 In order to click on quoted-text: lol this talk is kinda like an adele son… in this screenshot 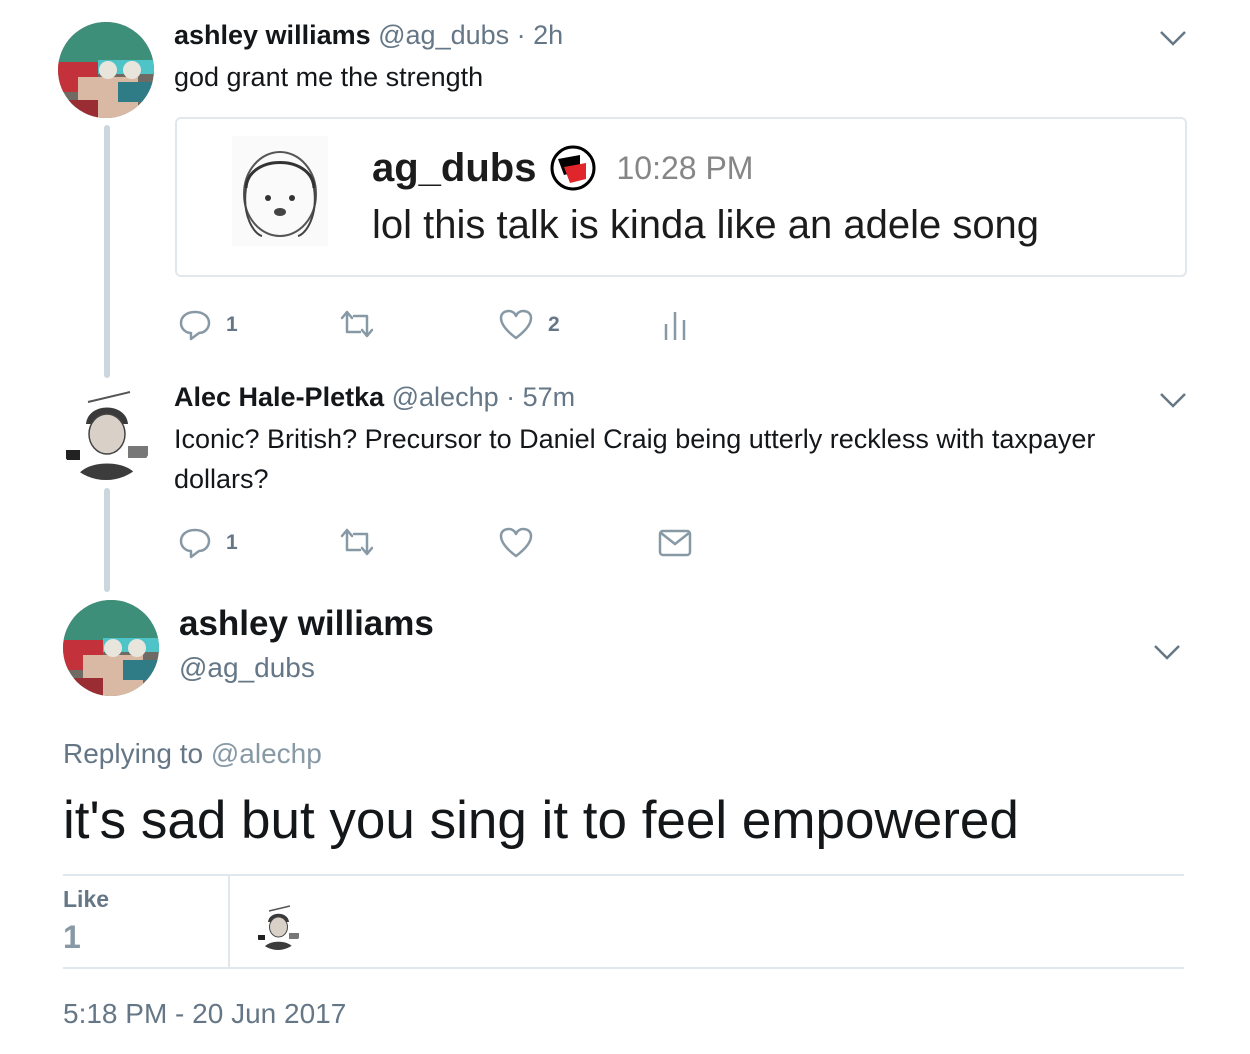, I will do `click(706, 225)`.